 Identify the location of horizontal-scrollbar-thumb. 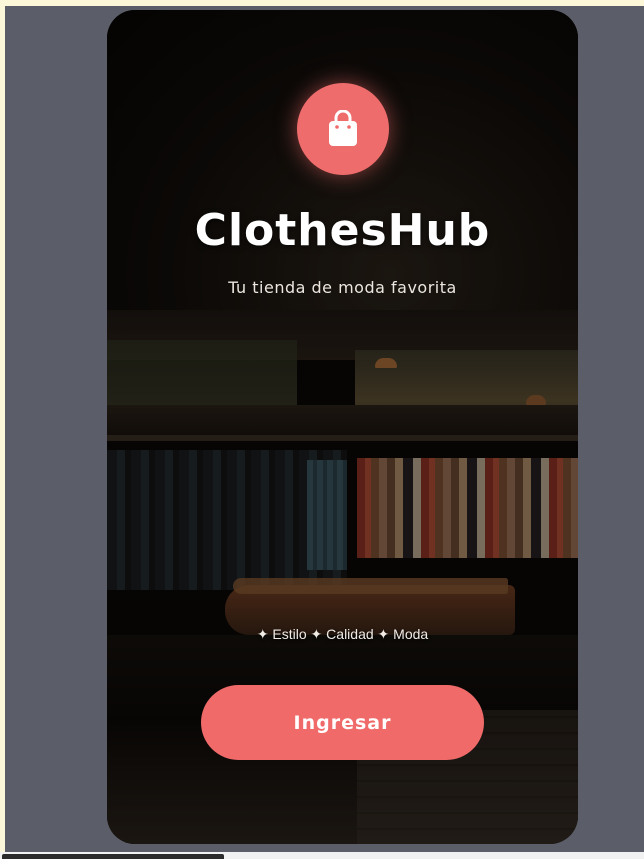
(113, 856).